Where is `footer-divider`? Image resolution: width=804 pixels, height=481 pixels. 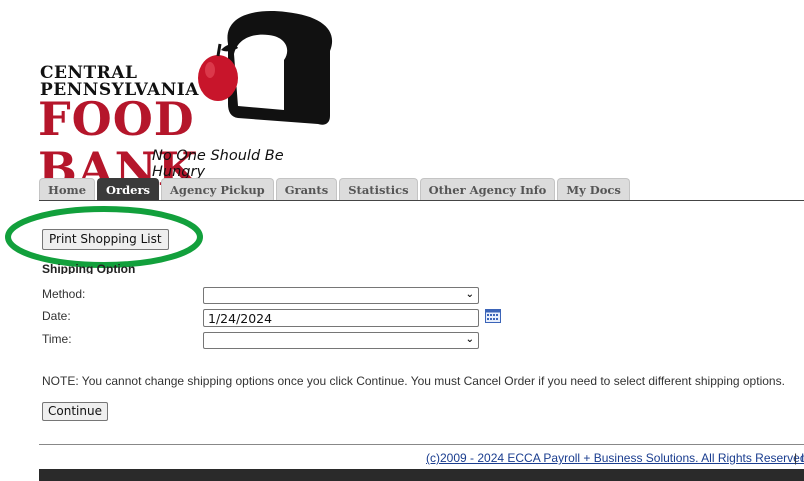 footer-divider is located at coordinates (421, 444).